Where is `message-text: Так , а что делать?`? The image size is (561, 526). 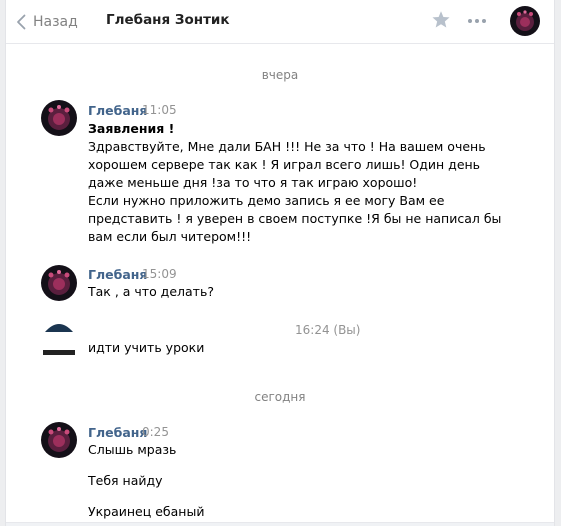 message-text: Так , а что делать? is located at coordinates (151, 291).